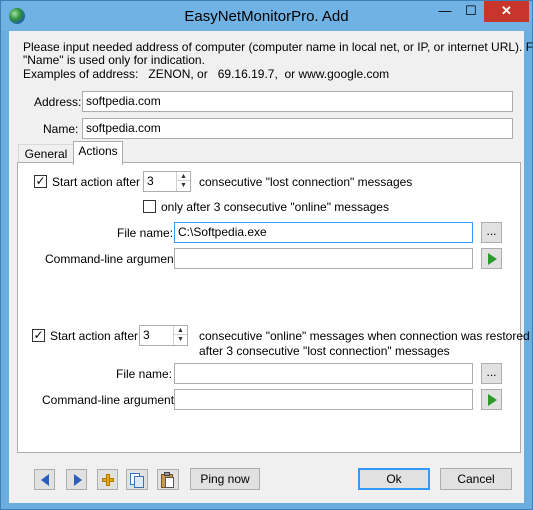  I want to click on previous-button, so click(44, 479).